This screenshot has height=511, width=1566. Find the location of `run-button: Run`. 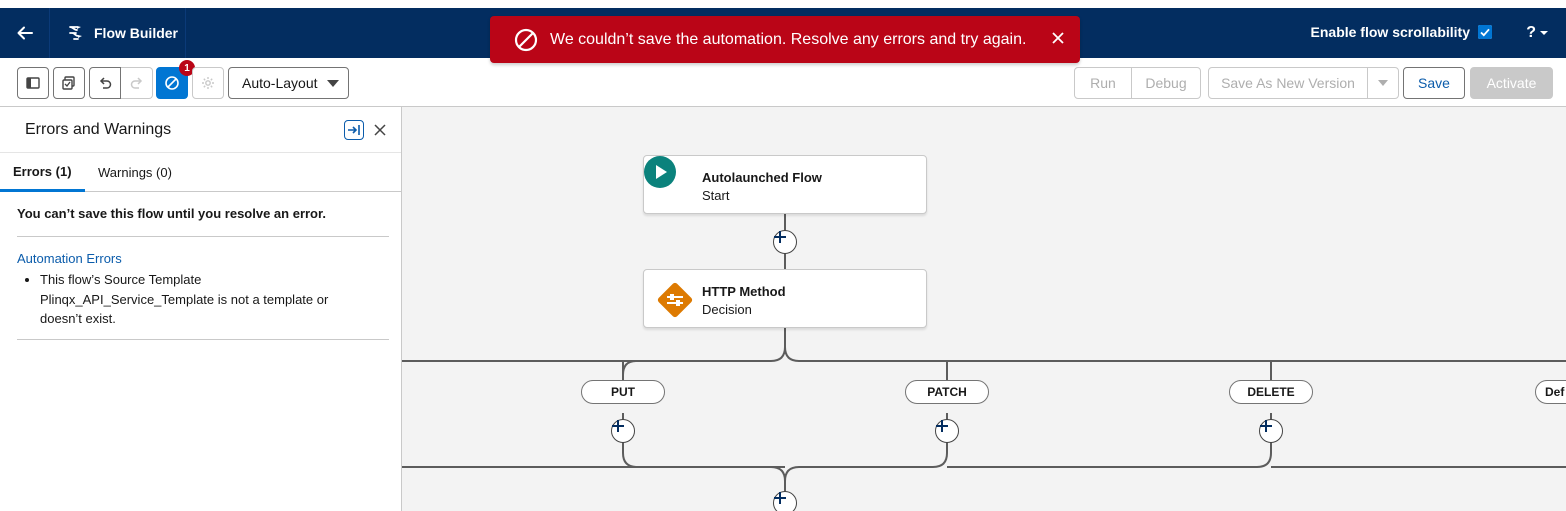

run-button: Run is located at coordinates (1103, 83).